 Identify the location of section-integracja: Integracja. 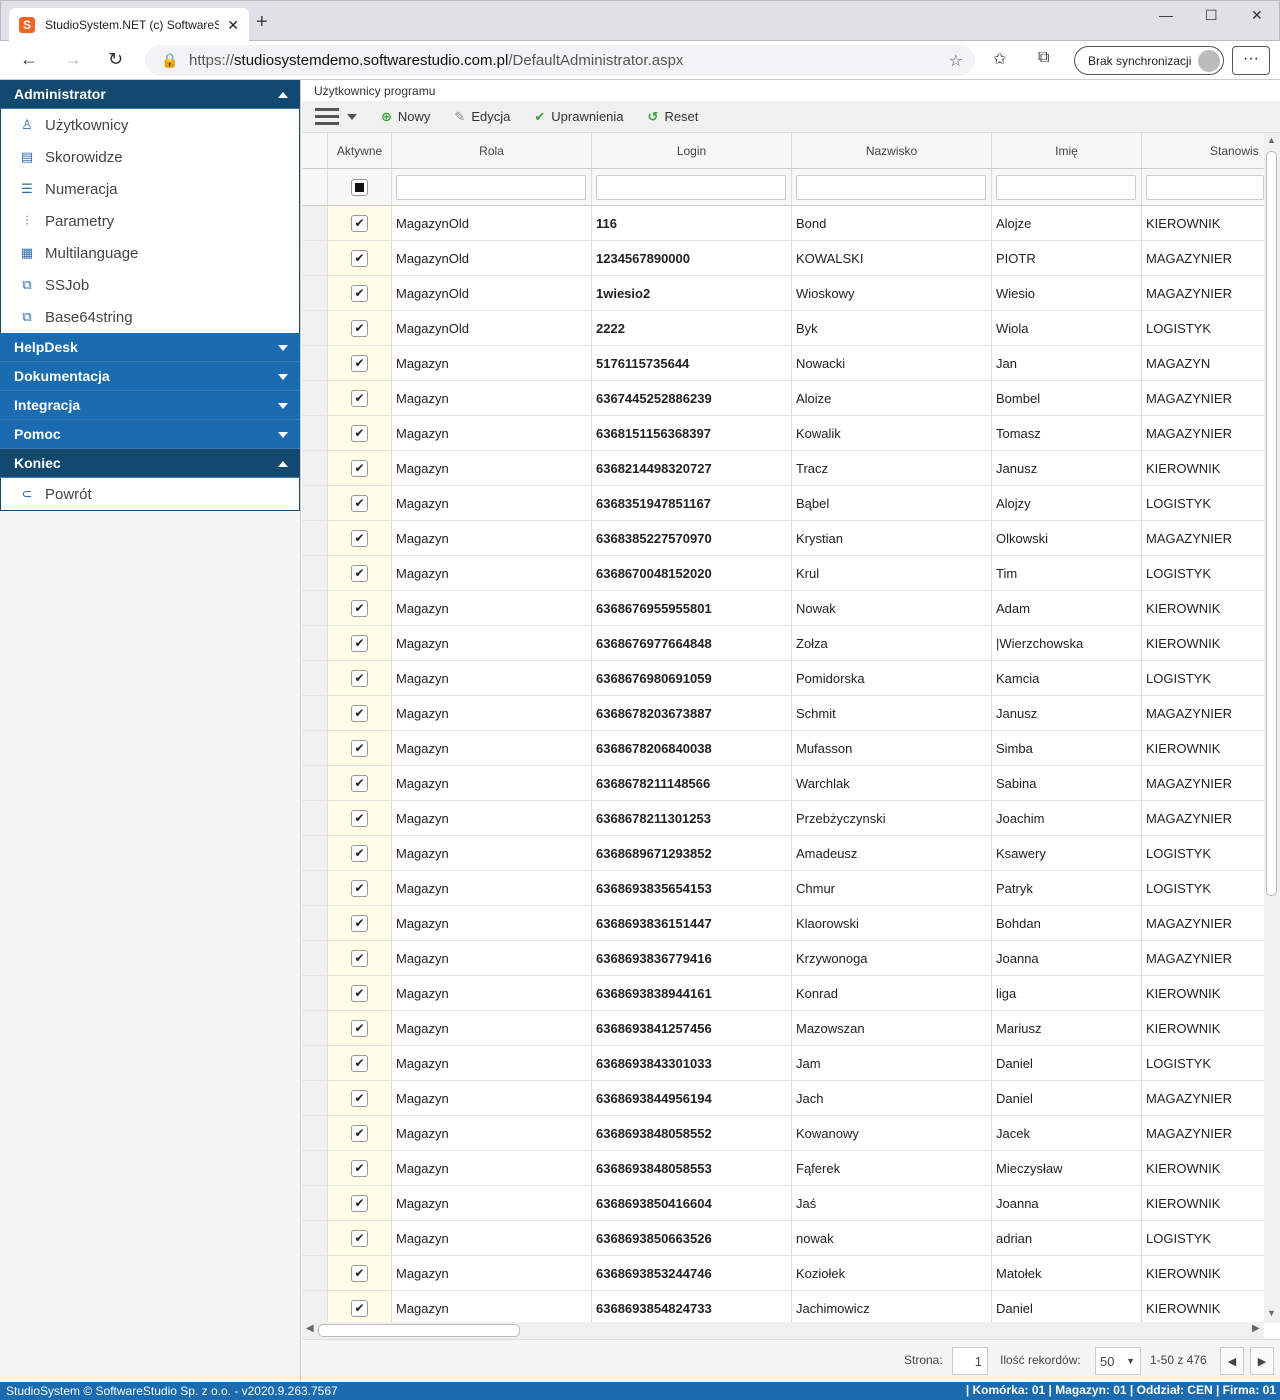
(150, 405).